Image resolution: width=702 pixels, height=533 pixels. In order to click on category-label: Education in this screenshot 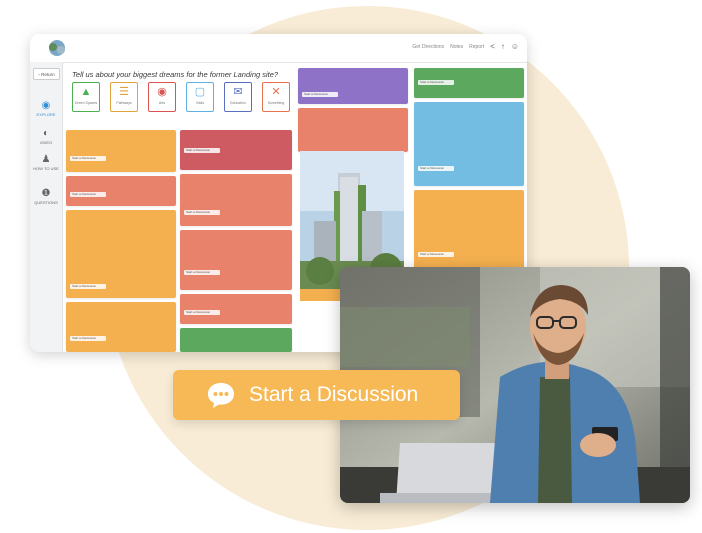, I will do `click(238, 103)`.